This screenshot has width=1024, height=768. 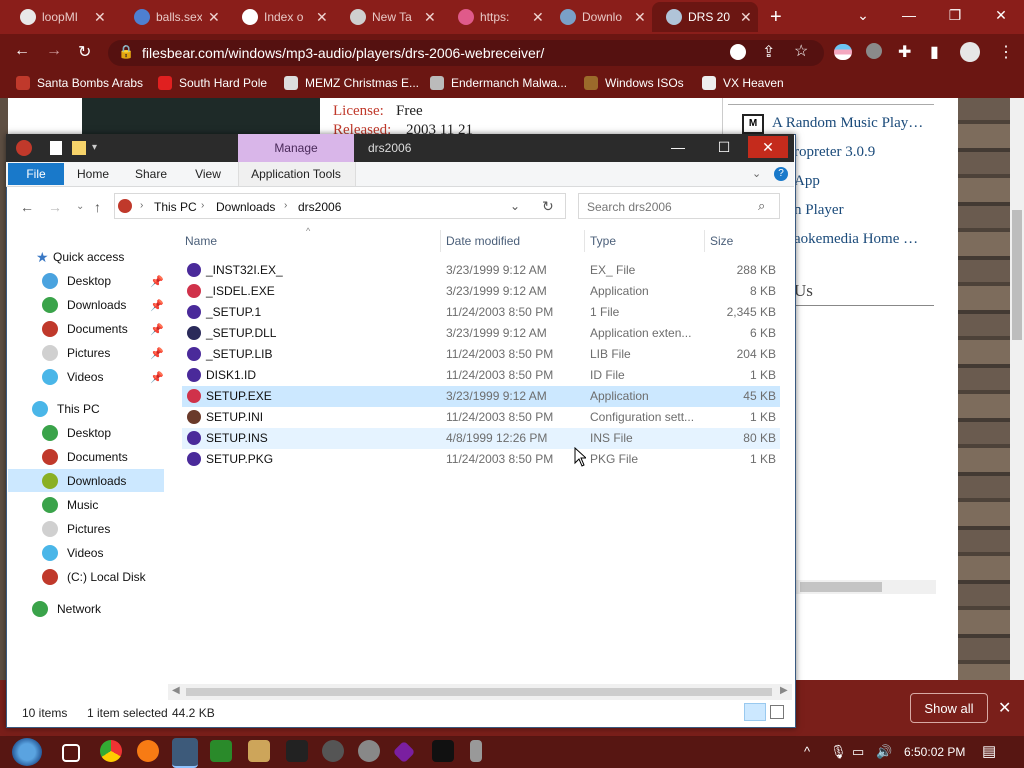 I want to click on profile-avatar, so click(x=970, y=52).